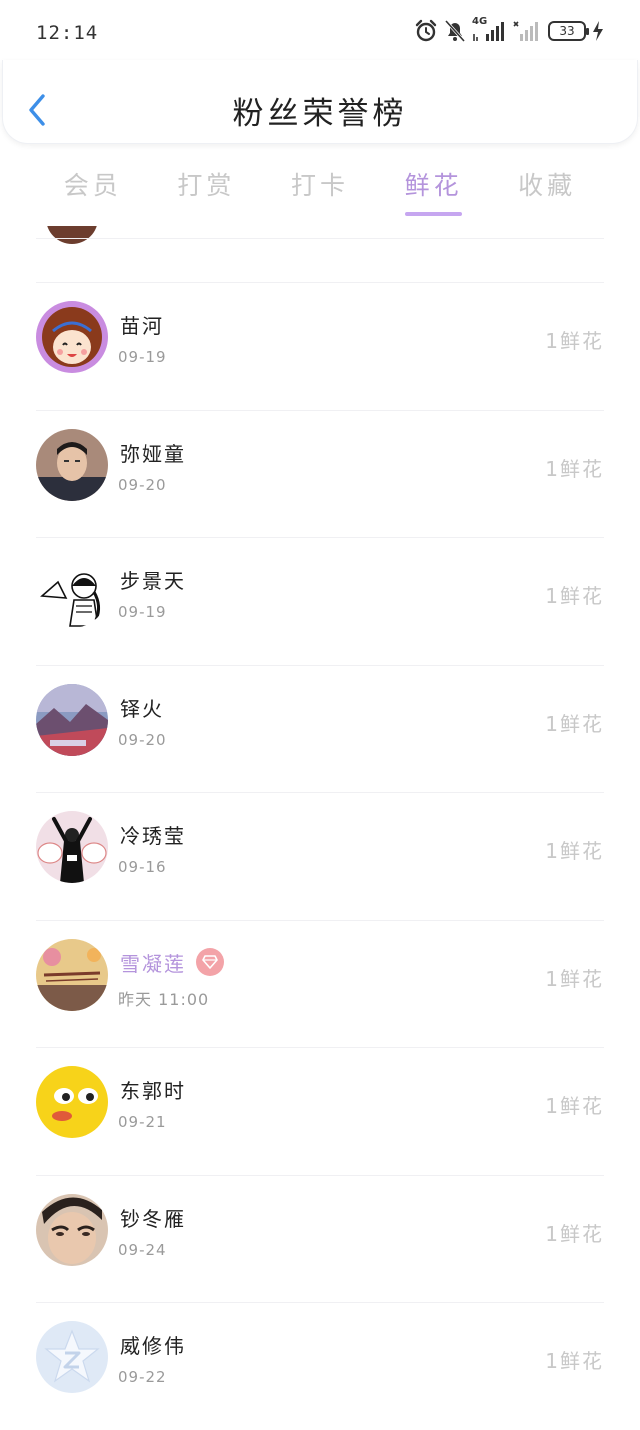  What do you see at coordinates (320, 473) in the screenshot?
I see `list-item: 弥娅童 09-20 1鲜花` at bounding box center [320, 473].